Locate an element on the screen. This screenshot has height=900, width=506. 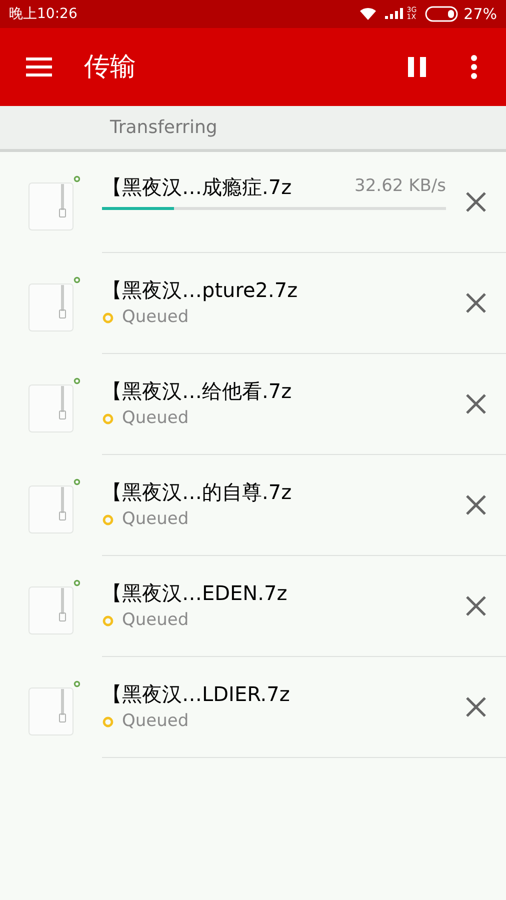
signal-icon is located at coordinates (394, 14).